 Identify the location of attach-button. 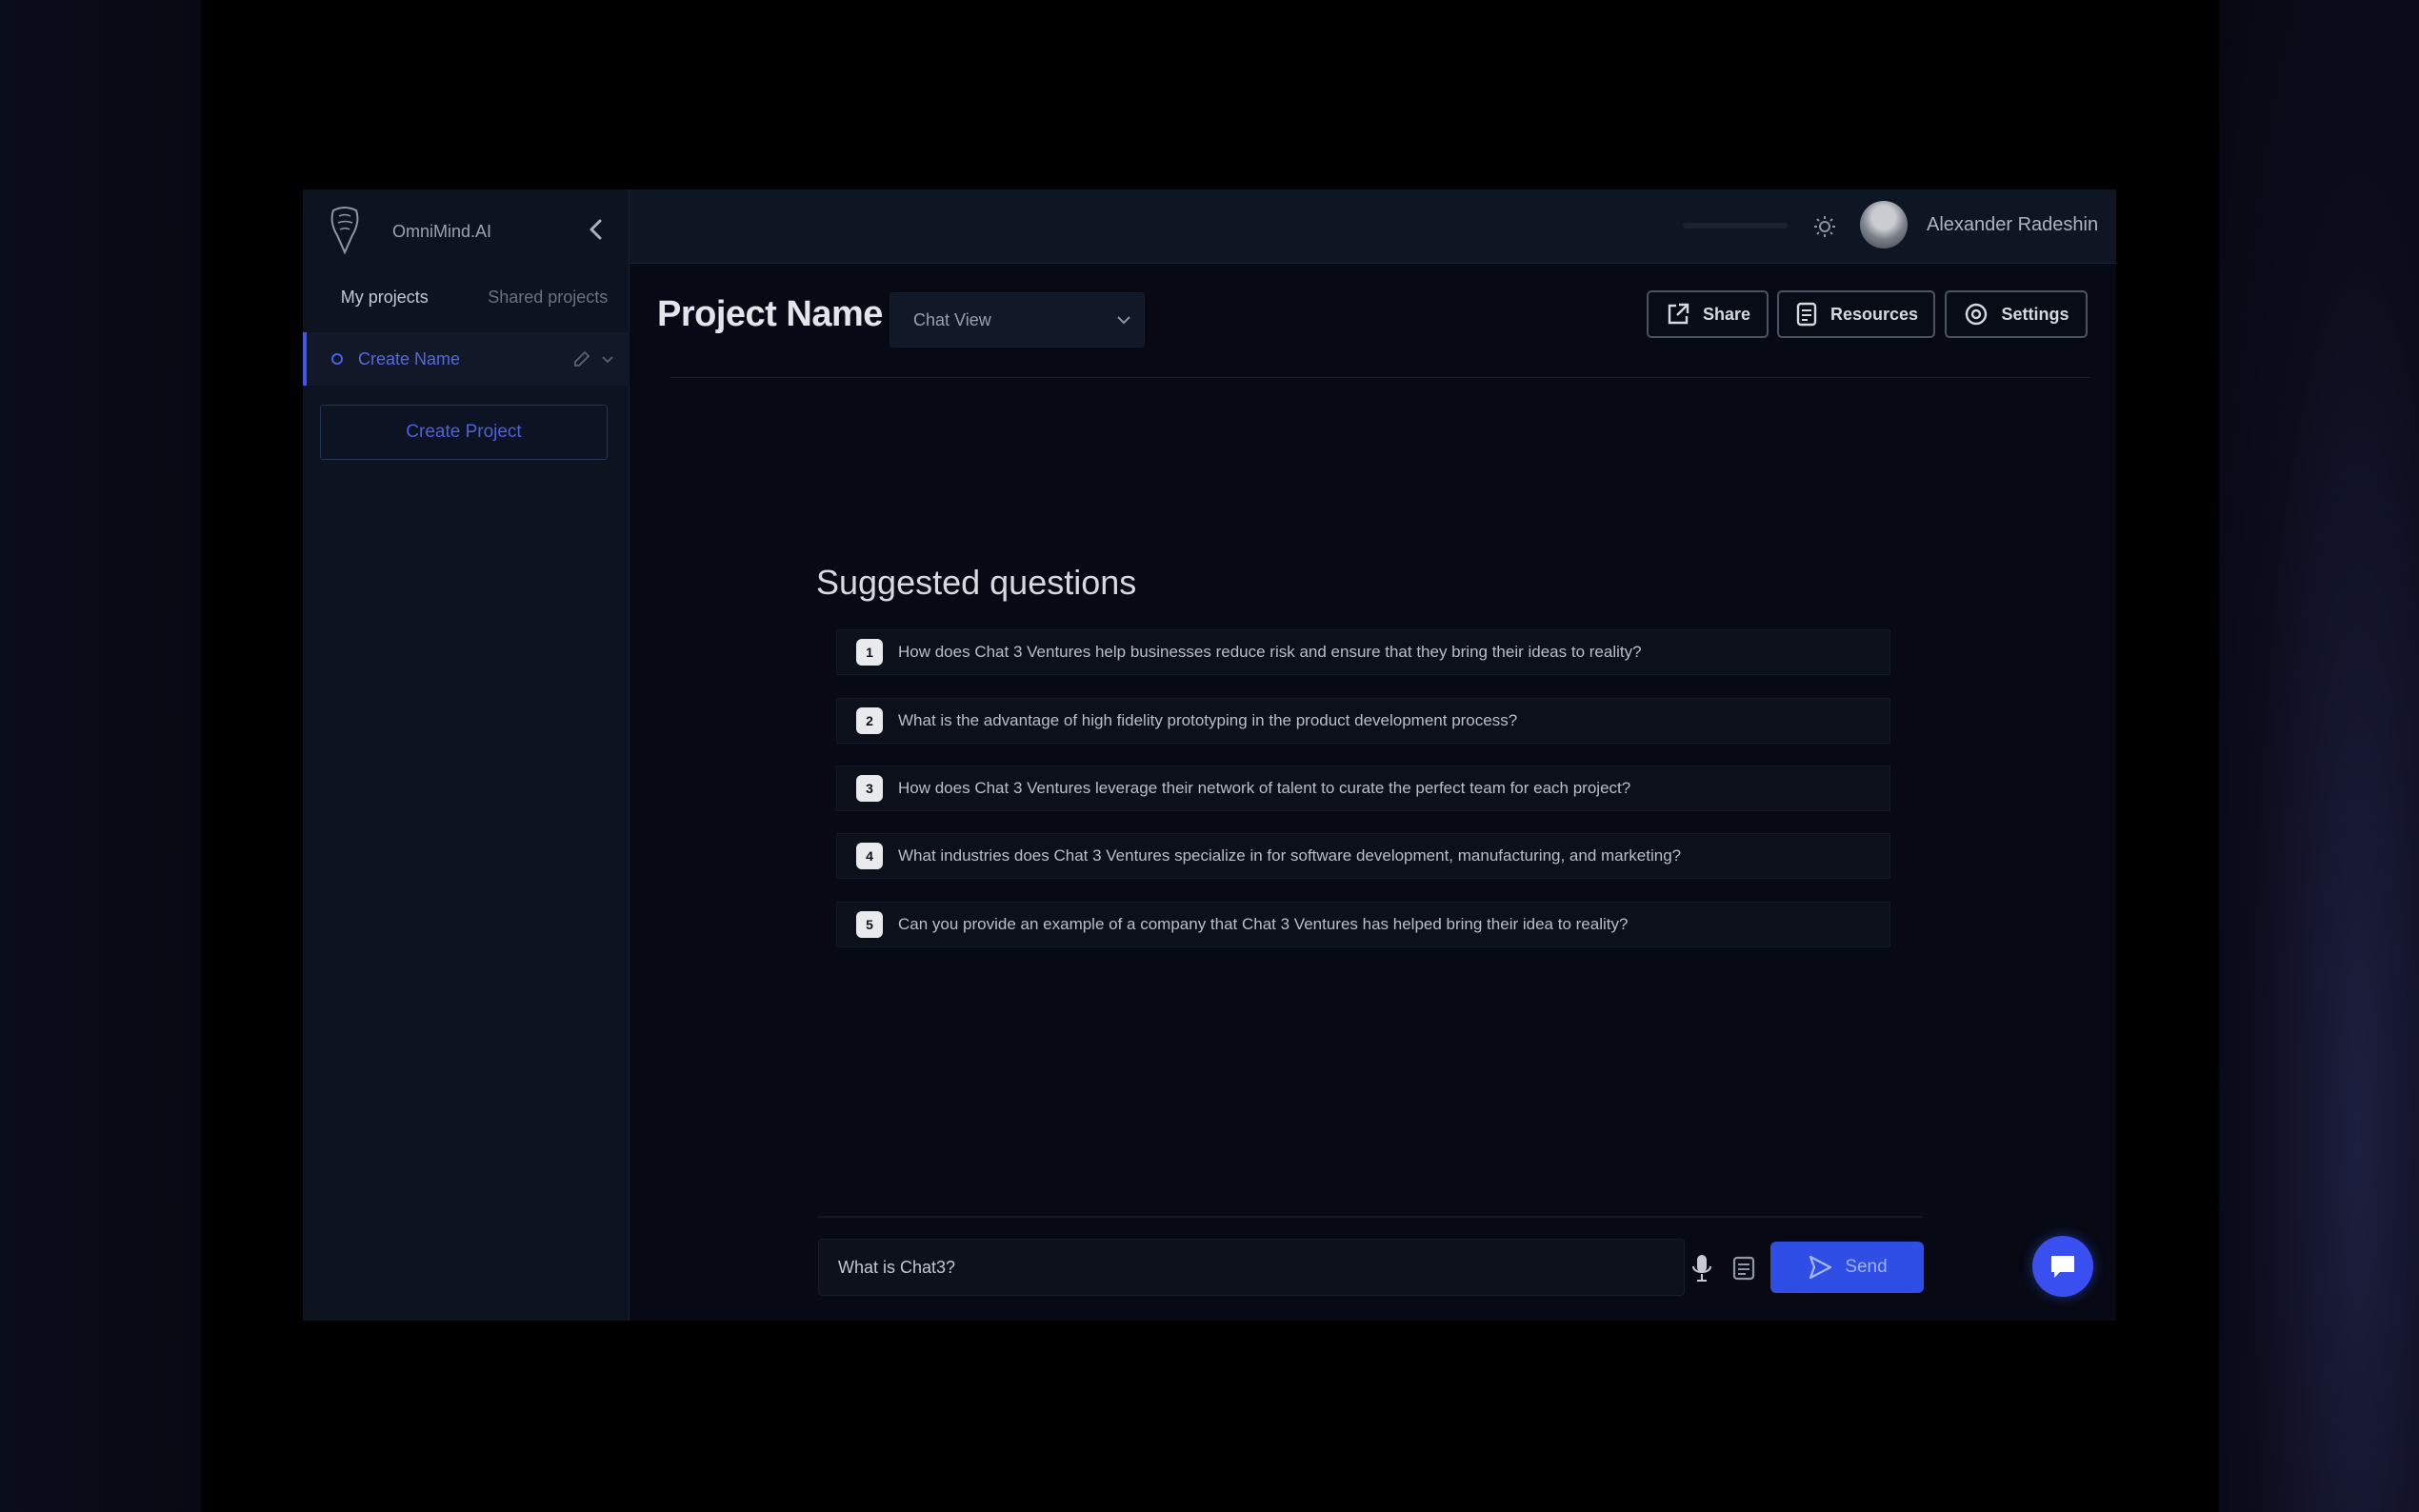
(1744, 1268).